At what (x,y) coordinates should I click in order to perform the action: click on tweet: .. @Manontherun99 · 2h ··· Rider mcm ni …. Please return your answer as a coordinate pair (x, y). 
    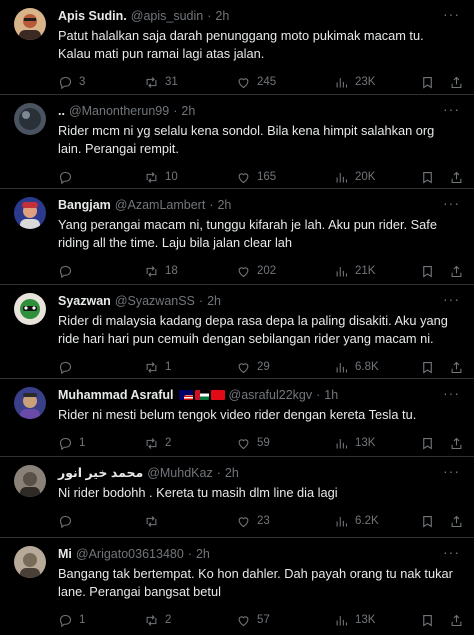
    Looking at the image, I should click on (237, 142).